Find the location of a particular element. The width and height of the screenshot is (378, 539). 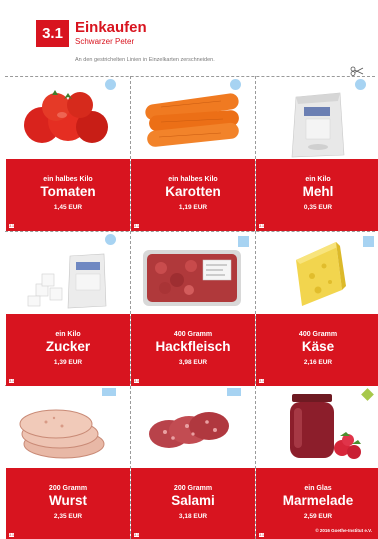

card-price-band: ein Kilo Mehl 0,35 EUR 3.1 is located at coordinates (317, 195).